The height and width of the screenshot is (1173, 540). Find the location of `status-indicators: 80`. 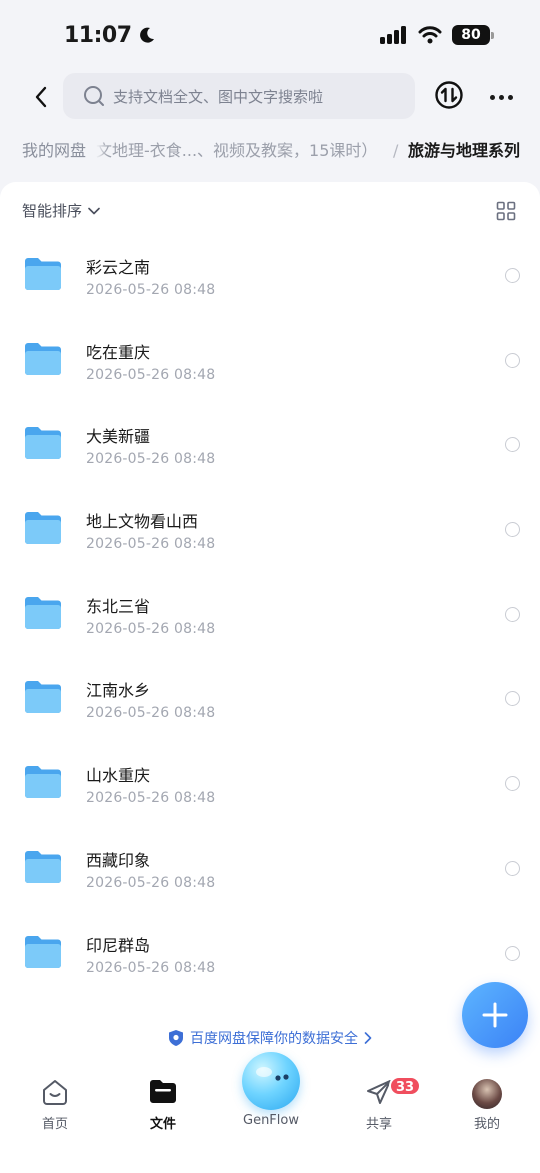

status-indicators: 80 is located at coordinates (437, 35).